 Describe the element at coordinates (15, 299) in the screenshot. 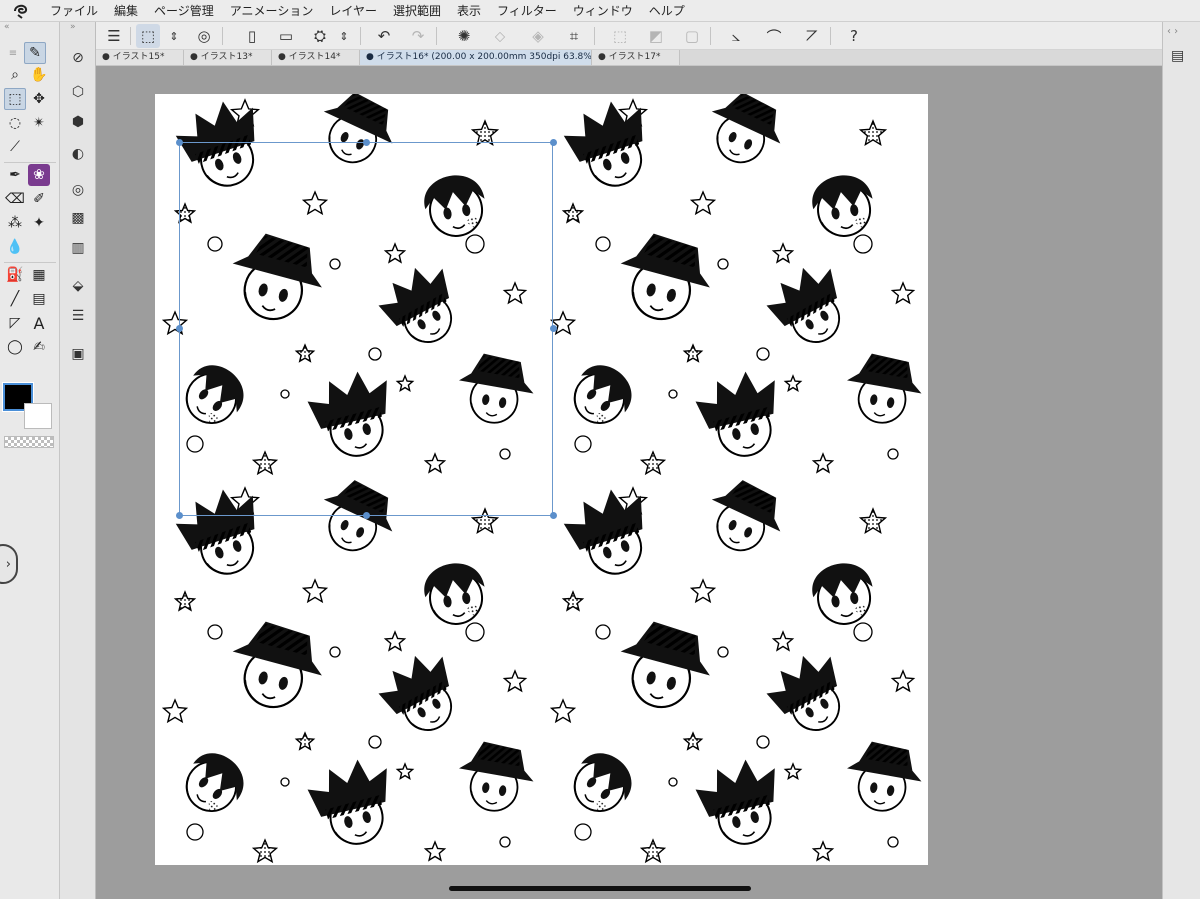

I see `line-icon: ╱` at that location.